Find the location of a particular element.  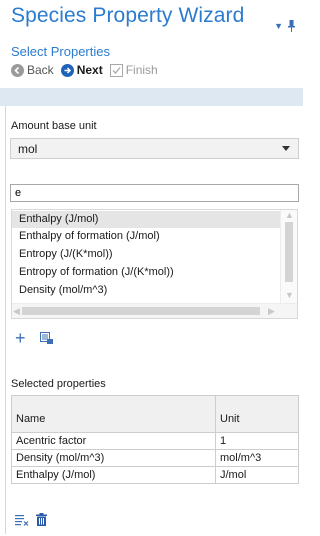

table-cell-name: Acentric factor is located at coordinates (113, 441).